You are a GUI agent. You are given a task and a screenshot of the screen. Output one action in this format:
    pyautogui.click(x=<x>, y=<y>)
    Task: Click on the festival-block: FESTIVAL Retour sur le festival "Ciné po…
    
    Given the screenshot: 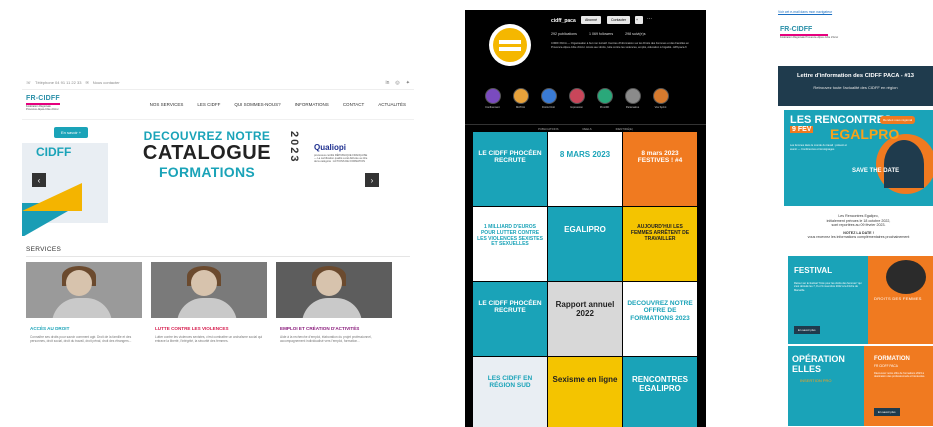 What is the action you would take?
    pyautogui.click(x=860, y=300)
    